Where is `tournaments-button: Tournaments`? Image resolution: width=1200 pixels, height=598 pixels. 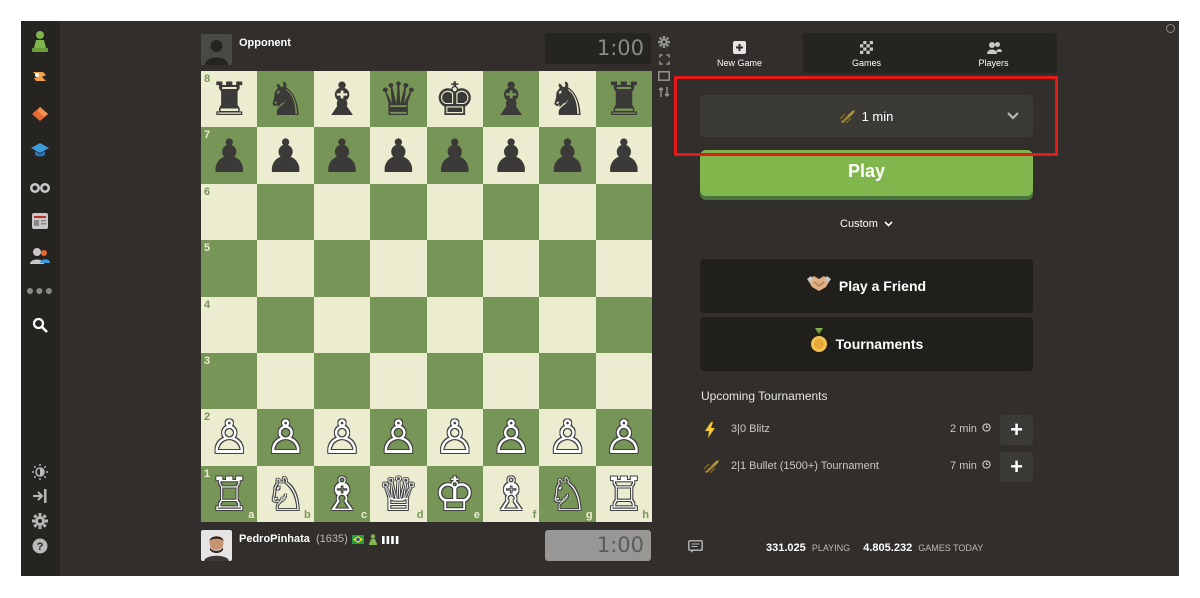
tournaments-button: Tournaments is located at coordinates (866, 344).